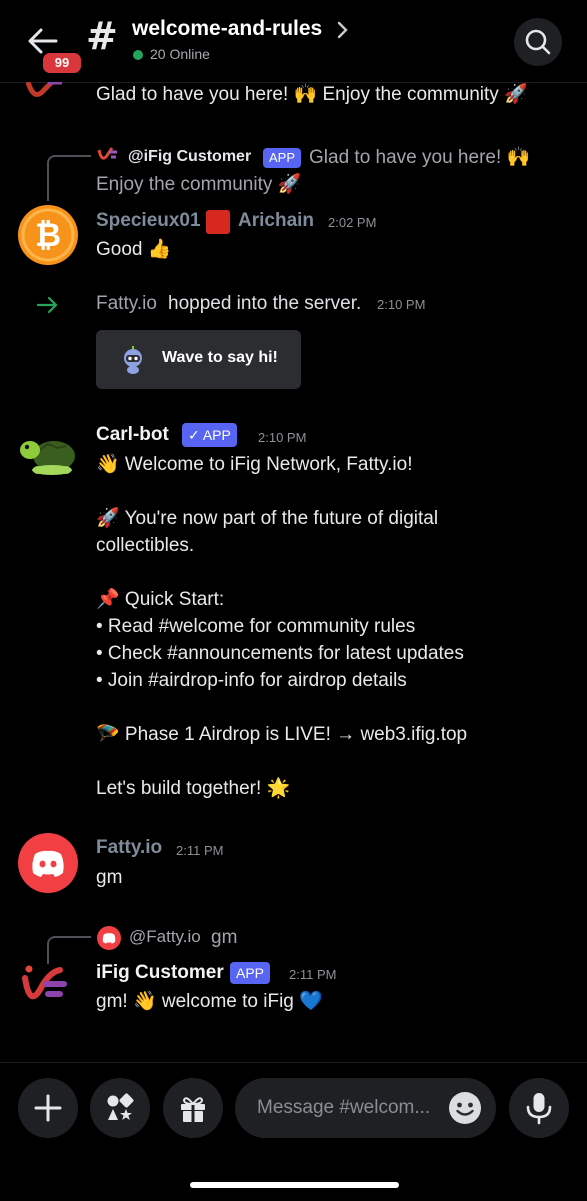 The image size is (587, 1201). Describe the element at coordinates (256, 626) in the screenshot. I see `bot-line: • Read #welcome for community rules` at that location.